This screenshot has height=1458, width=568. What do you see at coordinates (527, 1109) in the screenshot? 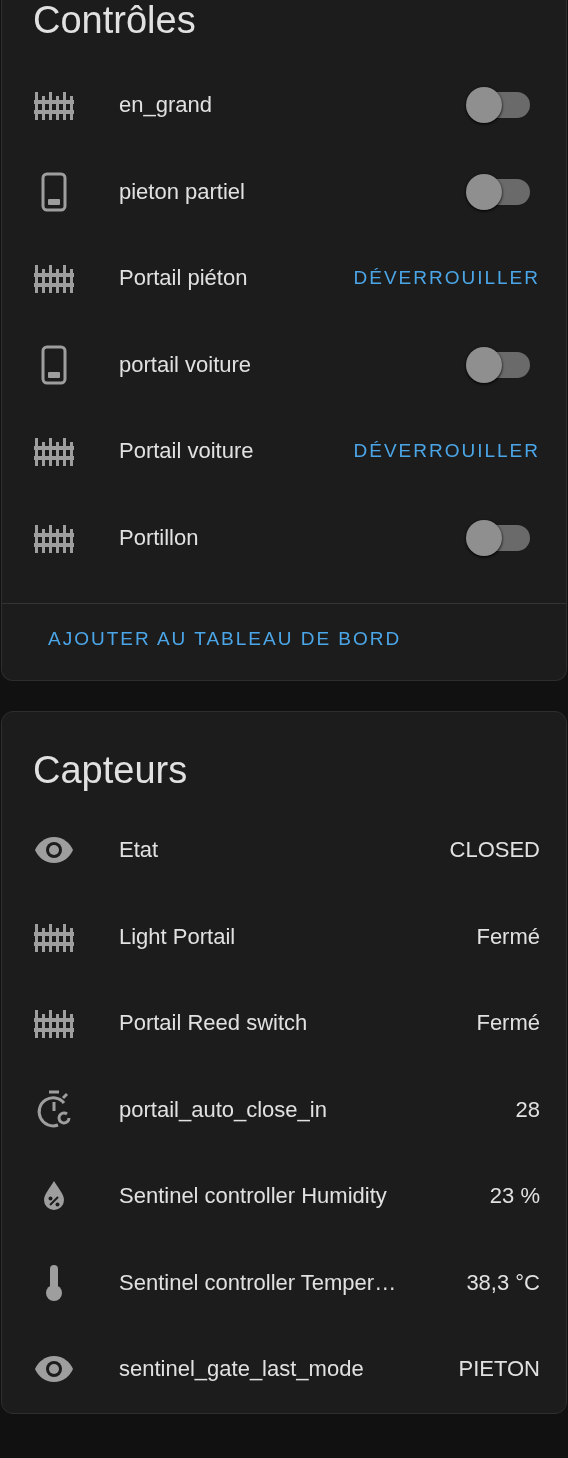
I see `entity-value: 28` at bounding box center [527, 1109].